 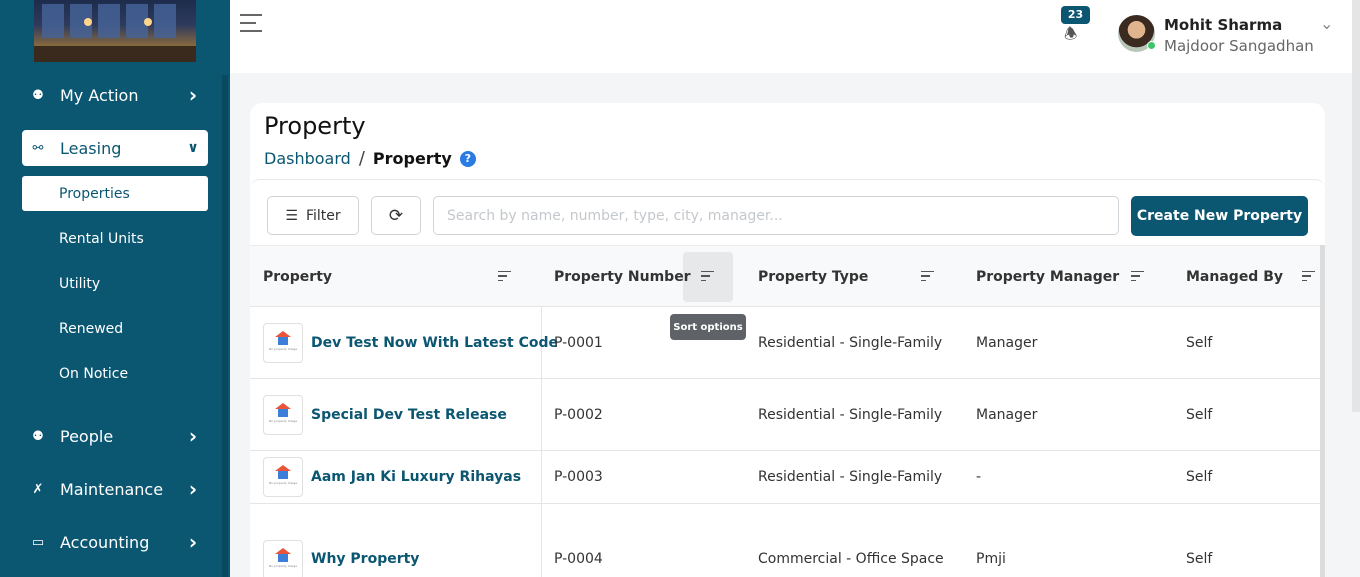 I want to click on user-name: Mohit Sharma, so click(x=1223, y=25).